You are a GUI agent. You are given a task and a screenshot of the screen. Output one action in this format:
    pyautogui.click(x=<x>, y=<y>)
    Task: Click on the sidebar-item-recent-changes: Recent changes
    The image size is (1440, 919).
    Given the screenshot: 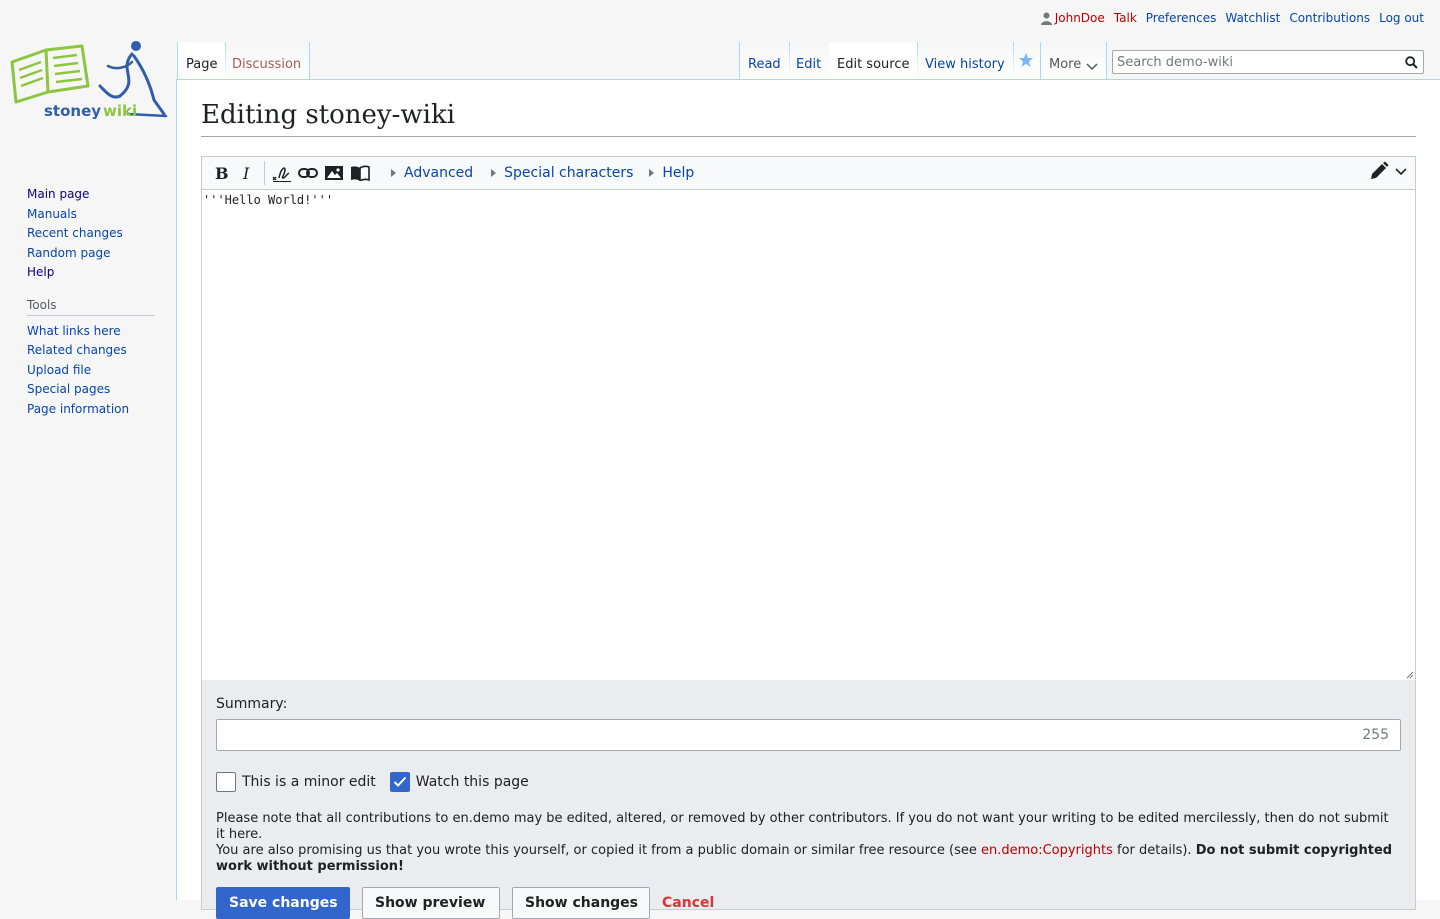 What is the action you would take?
    pyautogui.click(x=92, y=235)
    